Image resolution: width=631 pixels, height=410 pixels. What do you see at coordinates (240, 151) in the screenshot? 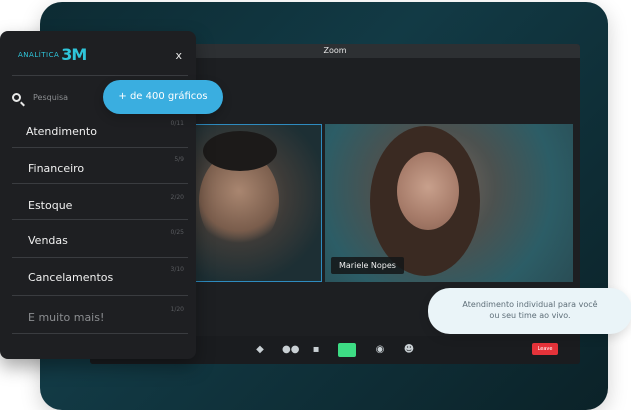
I see `participant-1-hair` at bounding box center [240, 151].